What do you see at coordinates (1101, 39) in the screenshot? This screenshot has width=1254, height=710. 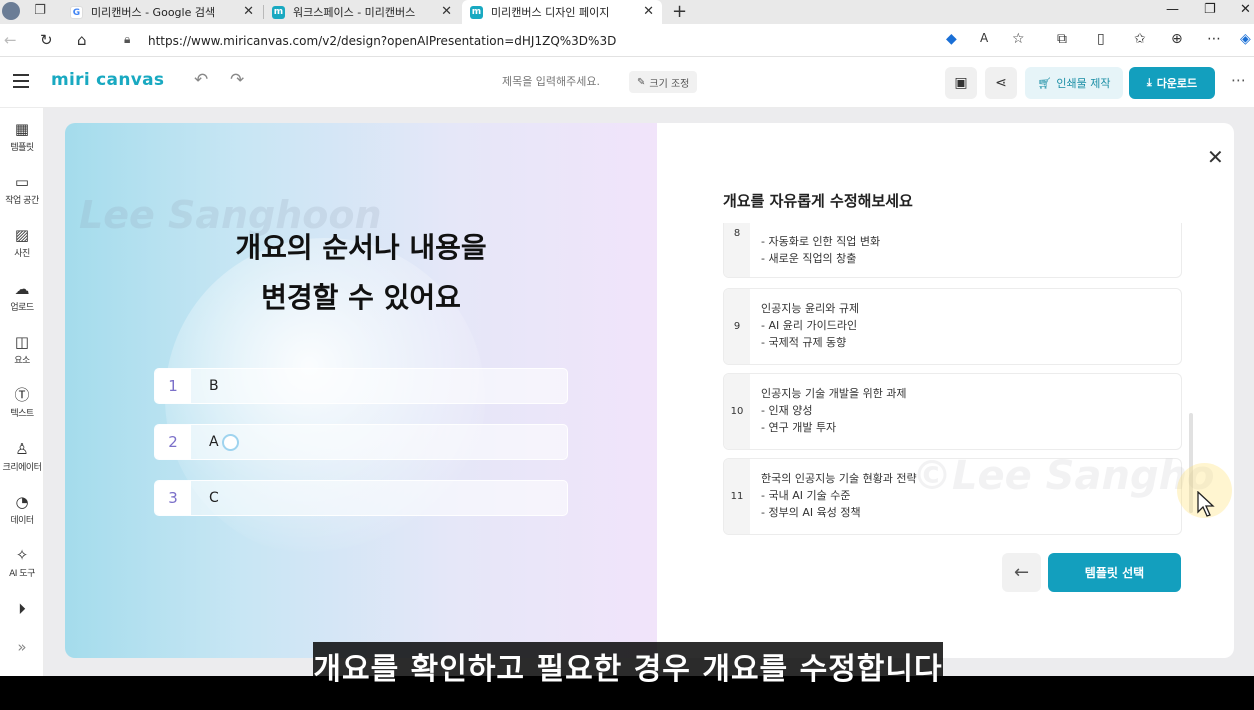 I see `split-screen-icon: ▯` at bounding box center [1101, 39].